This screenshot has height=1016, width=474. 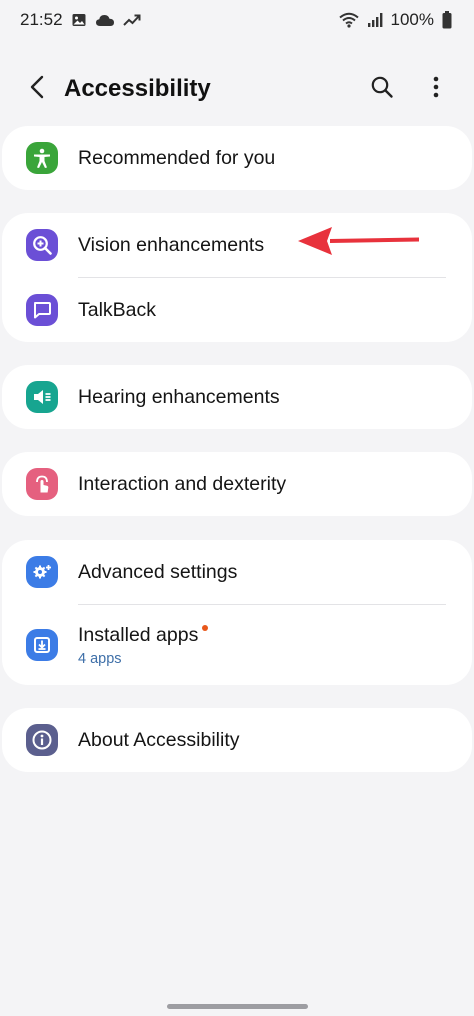 What do you see at coordinates (171, 245) in the screenshot?
I see `item-label: Vision enhancements` at bounding box center [171, 245].